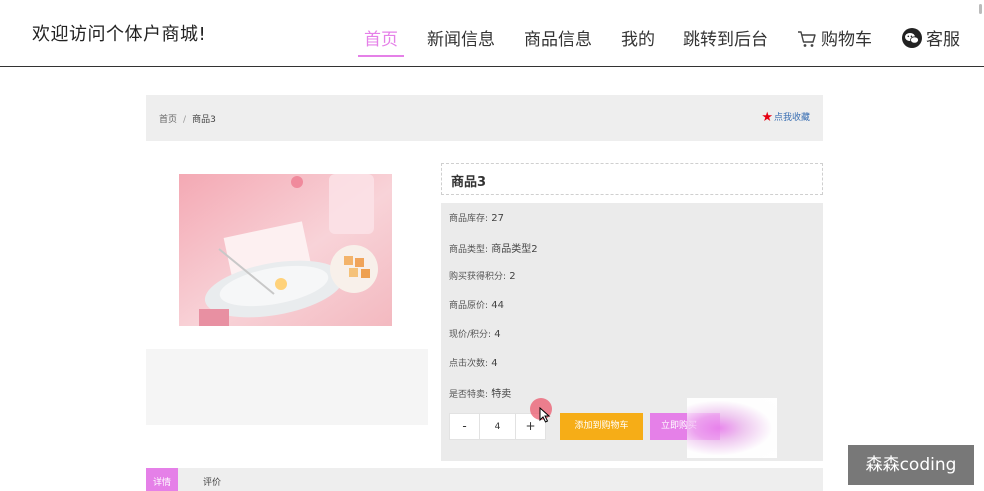  What do you see at coordinates (484, 479) in the screenshot?
I see `detail-tabs: 详情 评价` at bounding box center [484, 479].